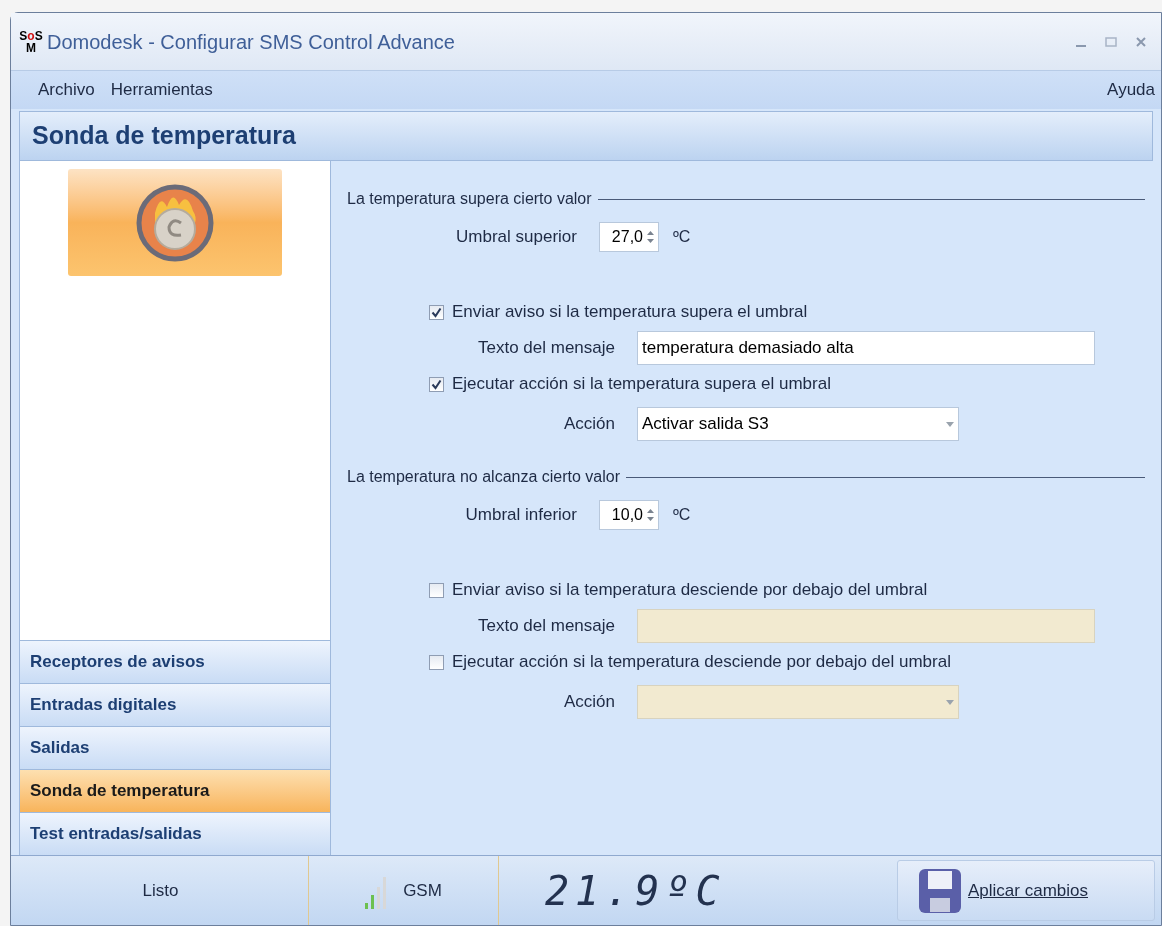  Describe the element at coordinates (1026, 890) in the screenshot. I see `apply-changes-button: Aplicar cambios` at that location.